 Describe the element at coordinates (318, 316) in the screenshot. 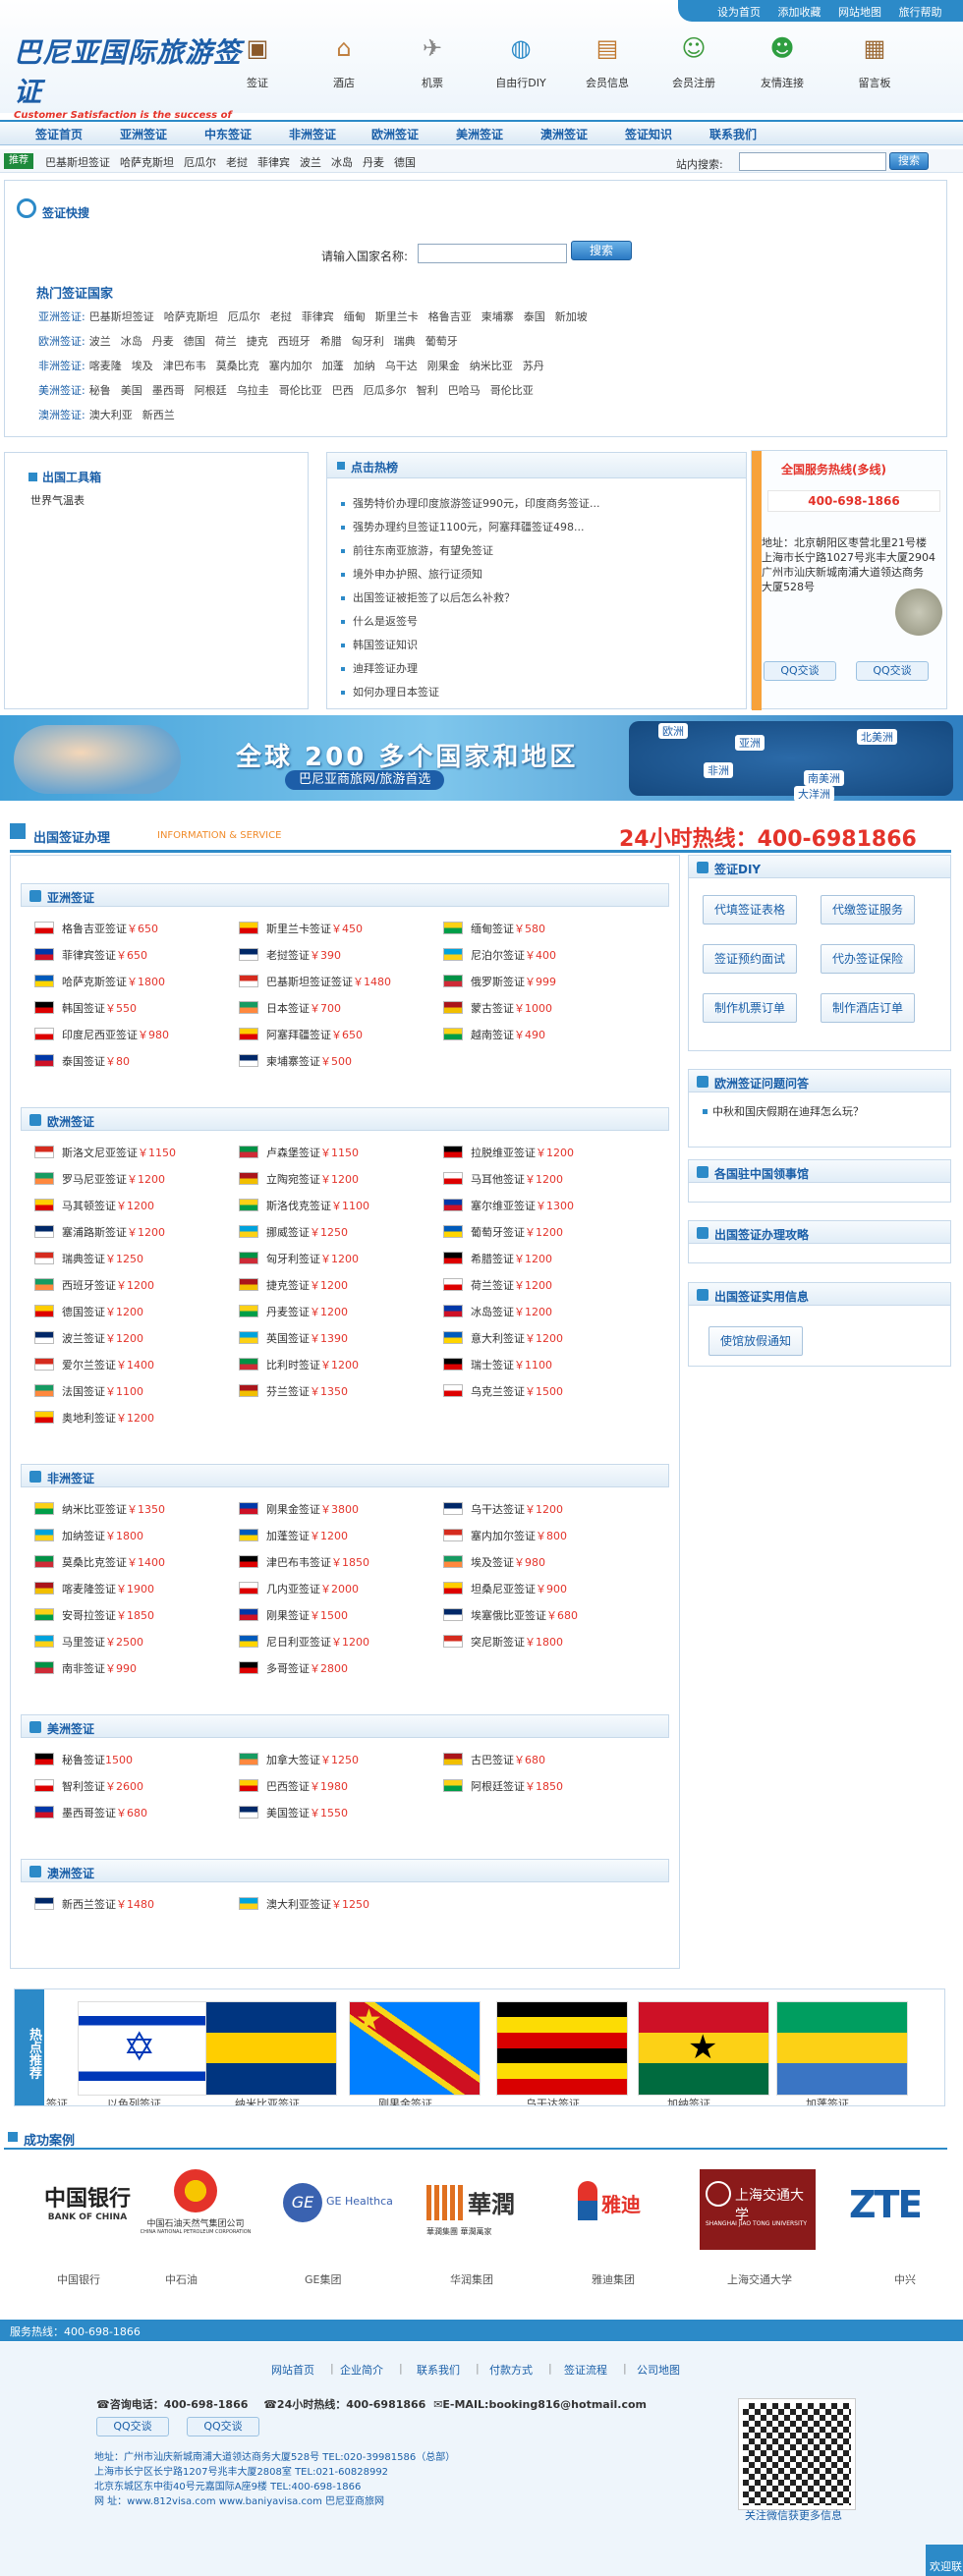

I see `country-link: 菲律宾` at that location.